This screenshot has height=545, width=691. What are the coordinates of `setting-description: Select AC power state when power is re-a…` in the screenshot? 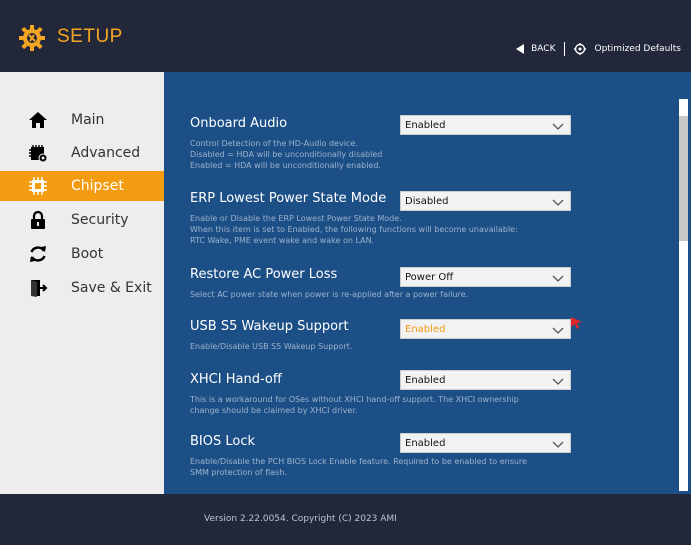 It's located at (329, 294).